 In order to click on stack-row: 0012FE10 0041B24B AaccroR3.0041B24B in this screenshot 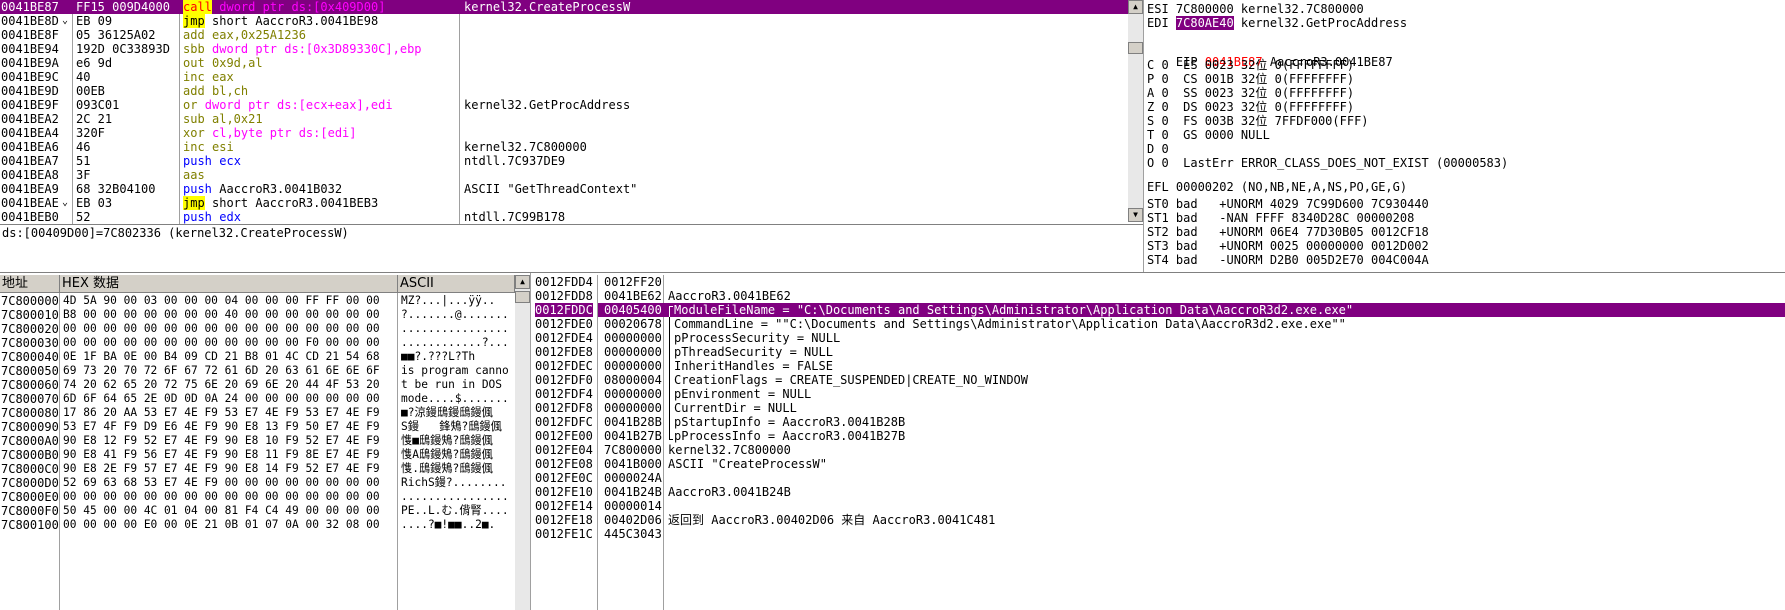, I will do `click(1158, 492)`.